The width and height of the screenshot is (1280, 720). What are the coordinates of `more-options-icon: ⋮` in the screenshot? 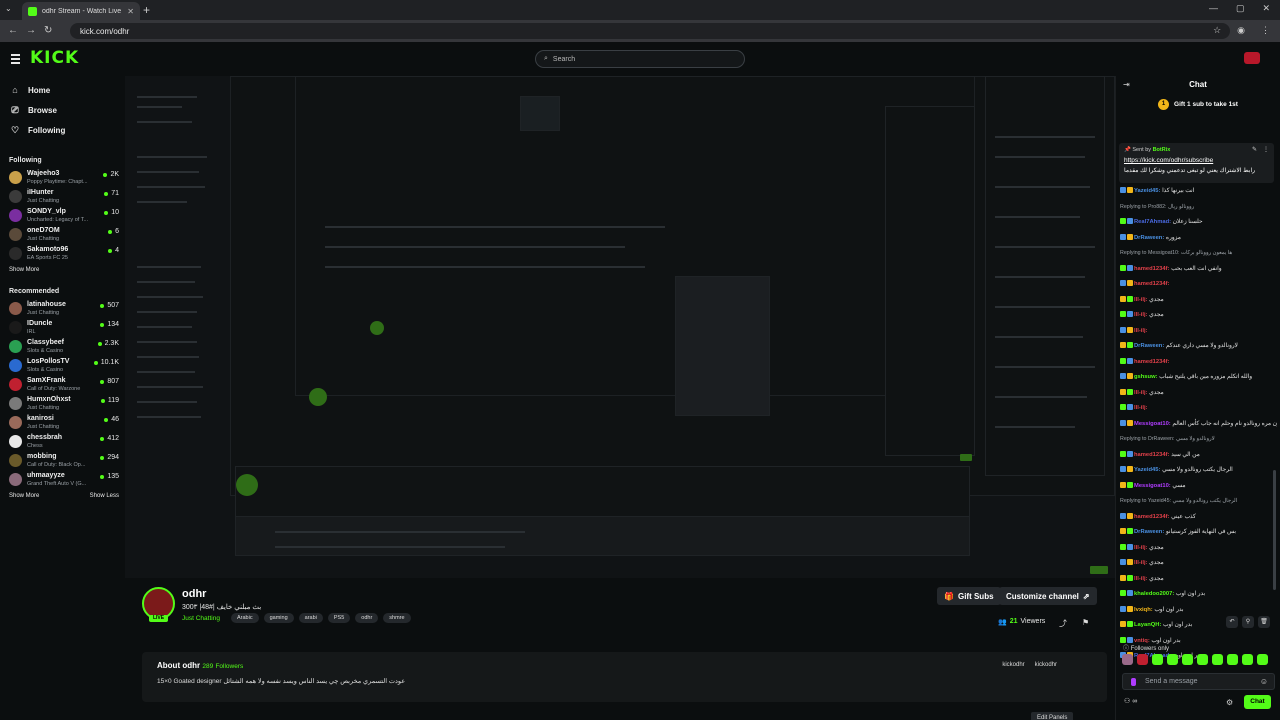 It's located at (1266, 149).